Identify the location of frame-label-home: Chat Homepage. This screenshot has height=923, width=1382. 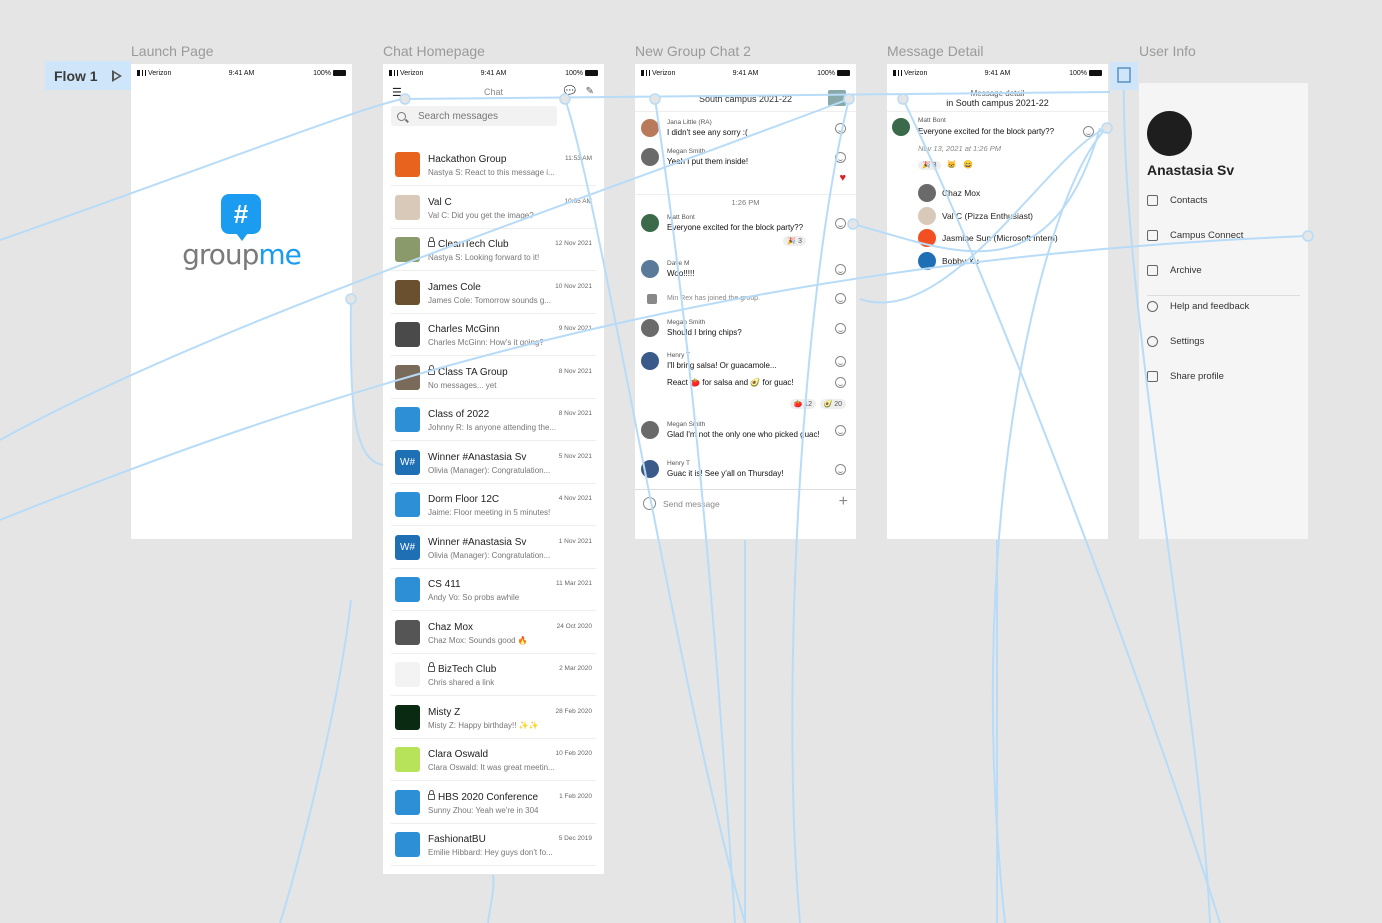
(434, 51).